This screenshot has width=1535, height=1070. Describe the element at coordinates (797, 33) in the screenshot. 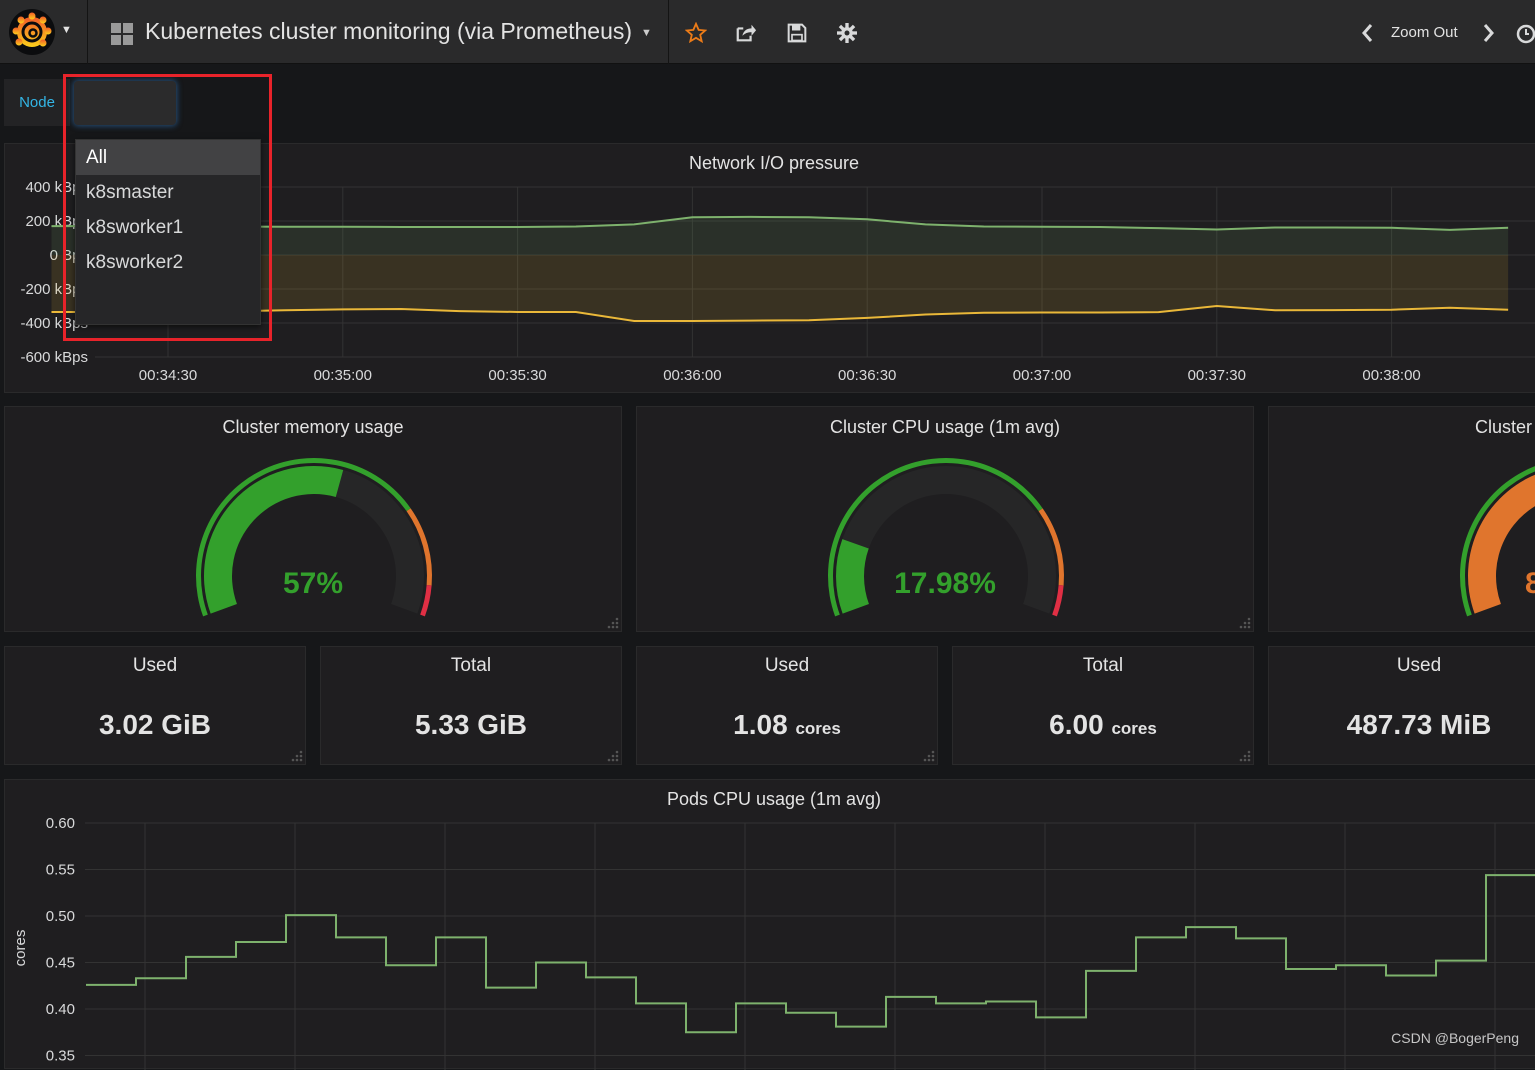

I see `save-icon` at that location.